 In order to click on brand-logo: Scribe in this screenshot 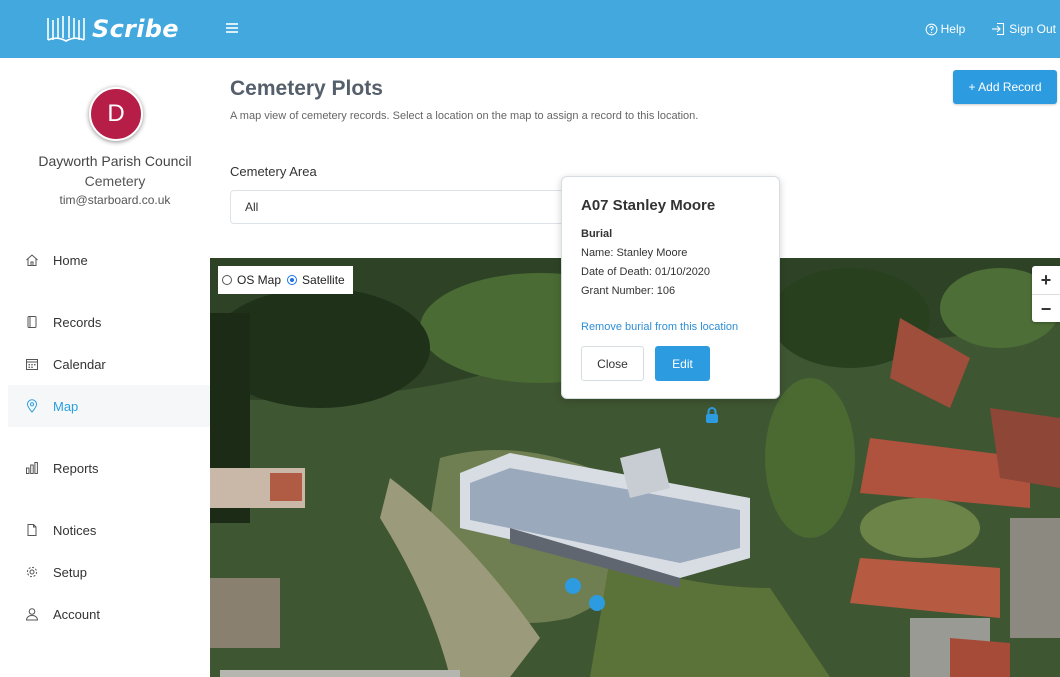, I will do `click(112, 29)`.